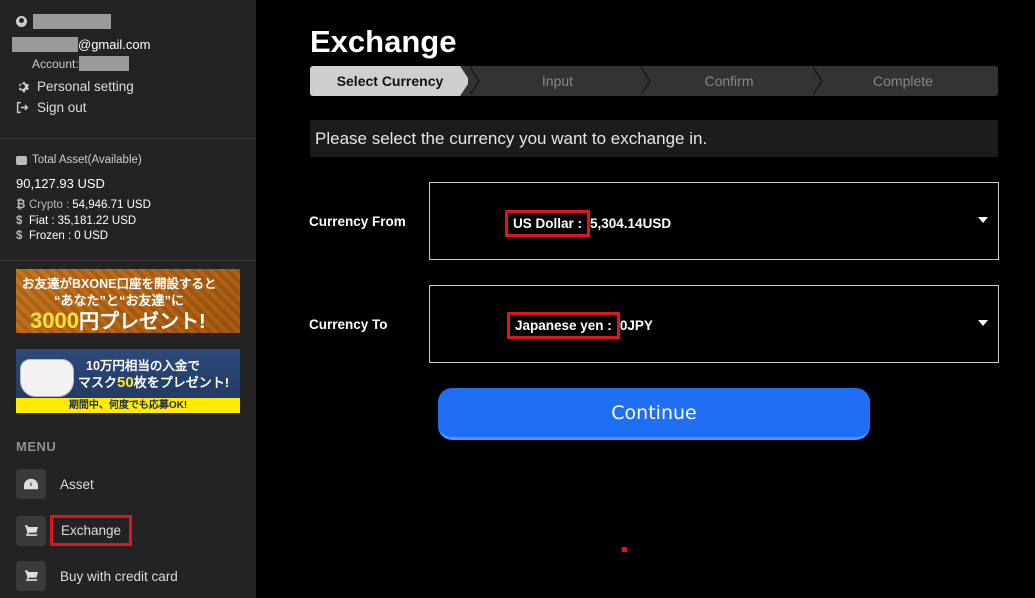 Image resolution: width=1035 pixels, height=598 pixels. I want to click on currency-to-amount: 0JPY, so click(636, 325).